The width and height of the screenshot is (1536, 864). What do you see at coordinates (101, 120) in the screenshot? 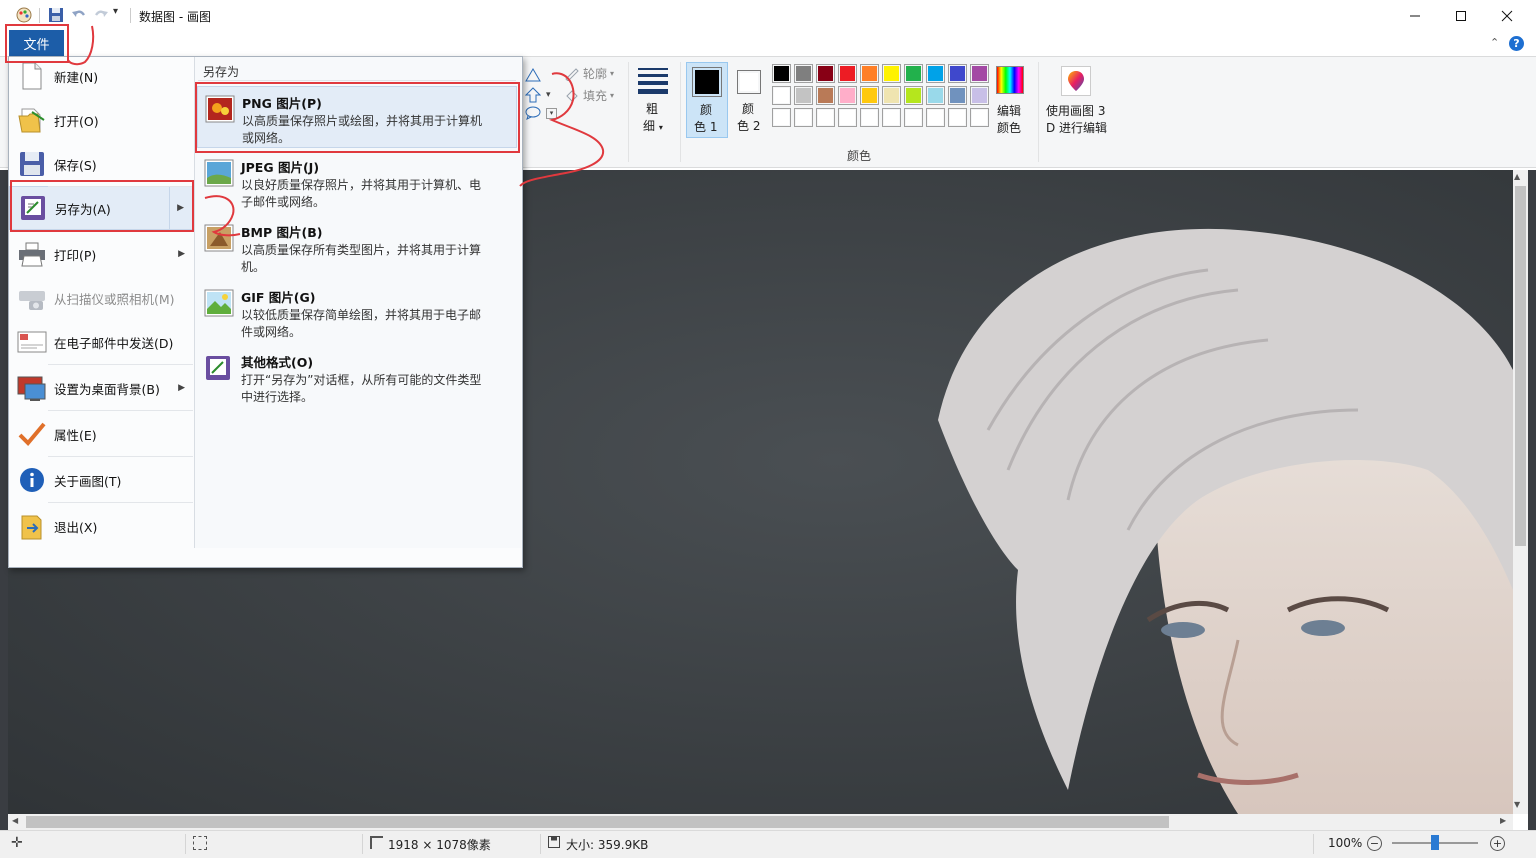
I see `menu-item-open: 打开(O)` at bounding box center [101, 120].